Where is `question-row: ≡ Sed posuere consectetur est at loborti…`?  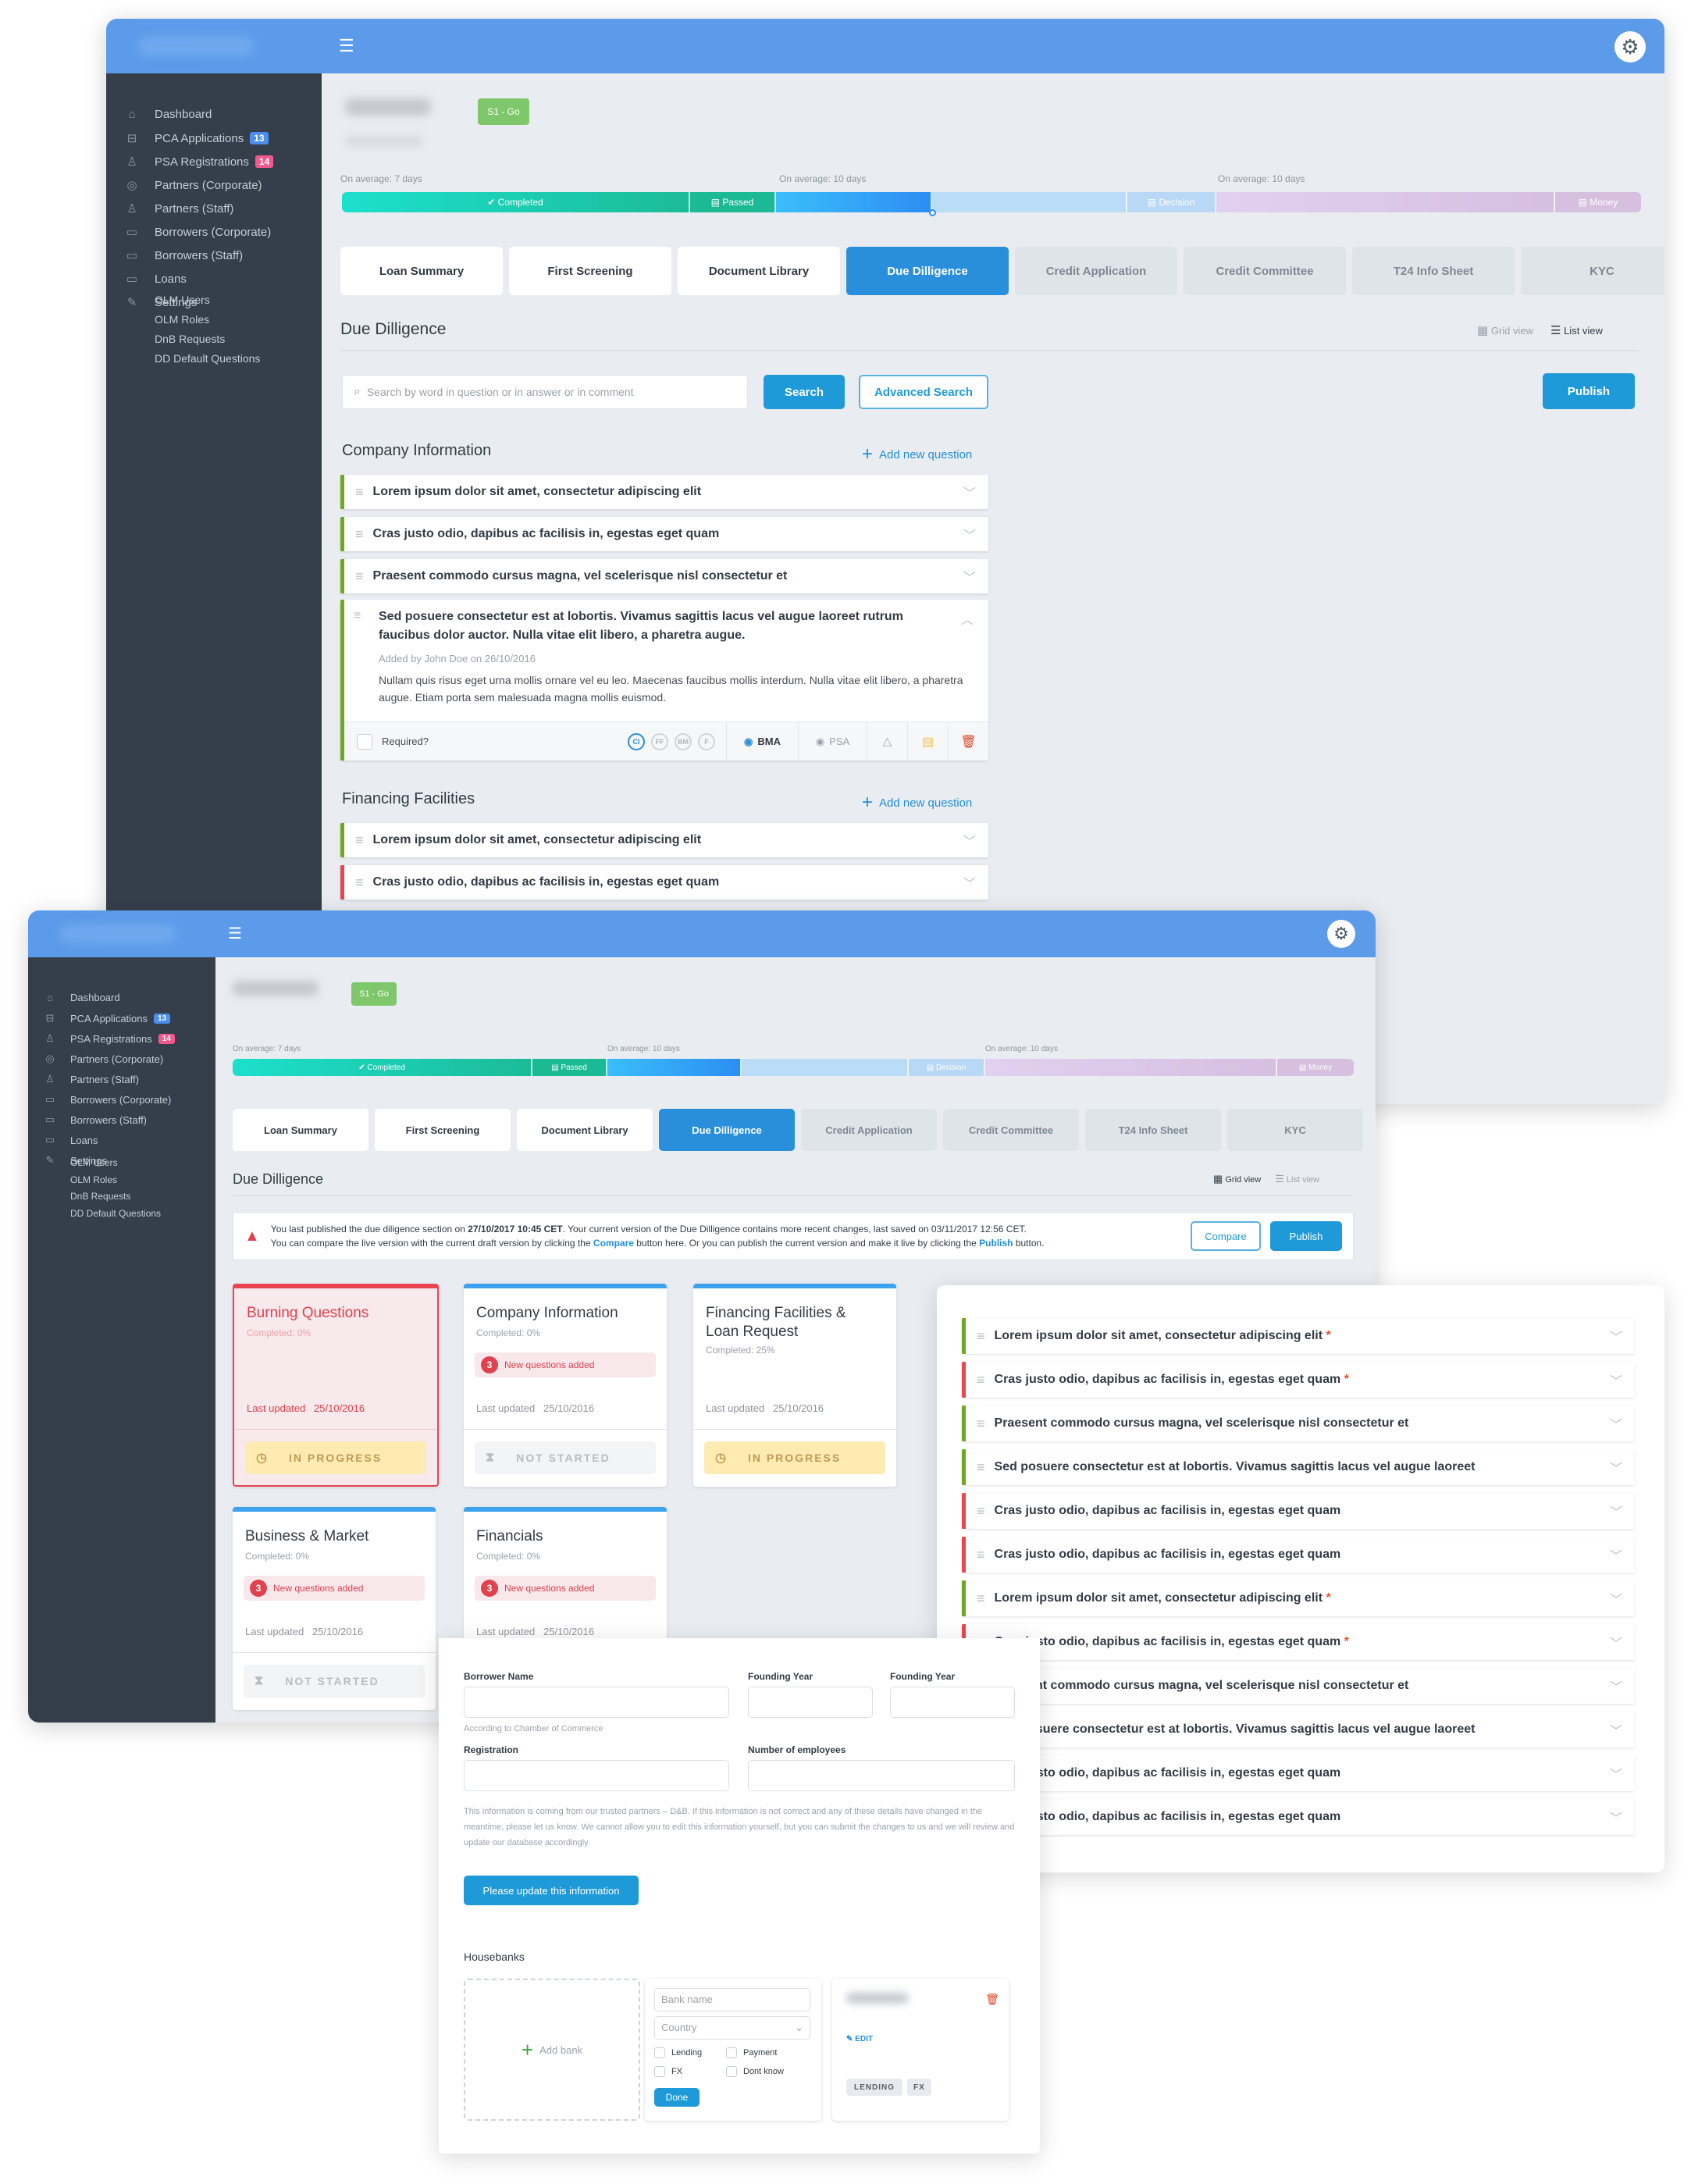 question-row: ≡ Sed posuere consectetur est at loborti… is located at coordinates (1298, 1730).